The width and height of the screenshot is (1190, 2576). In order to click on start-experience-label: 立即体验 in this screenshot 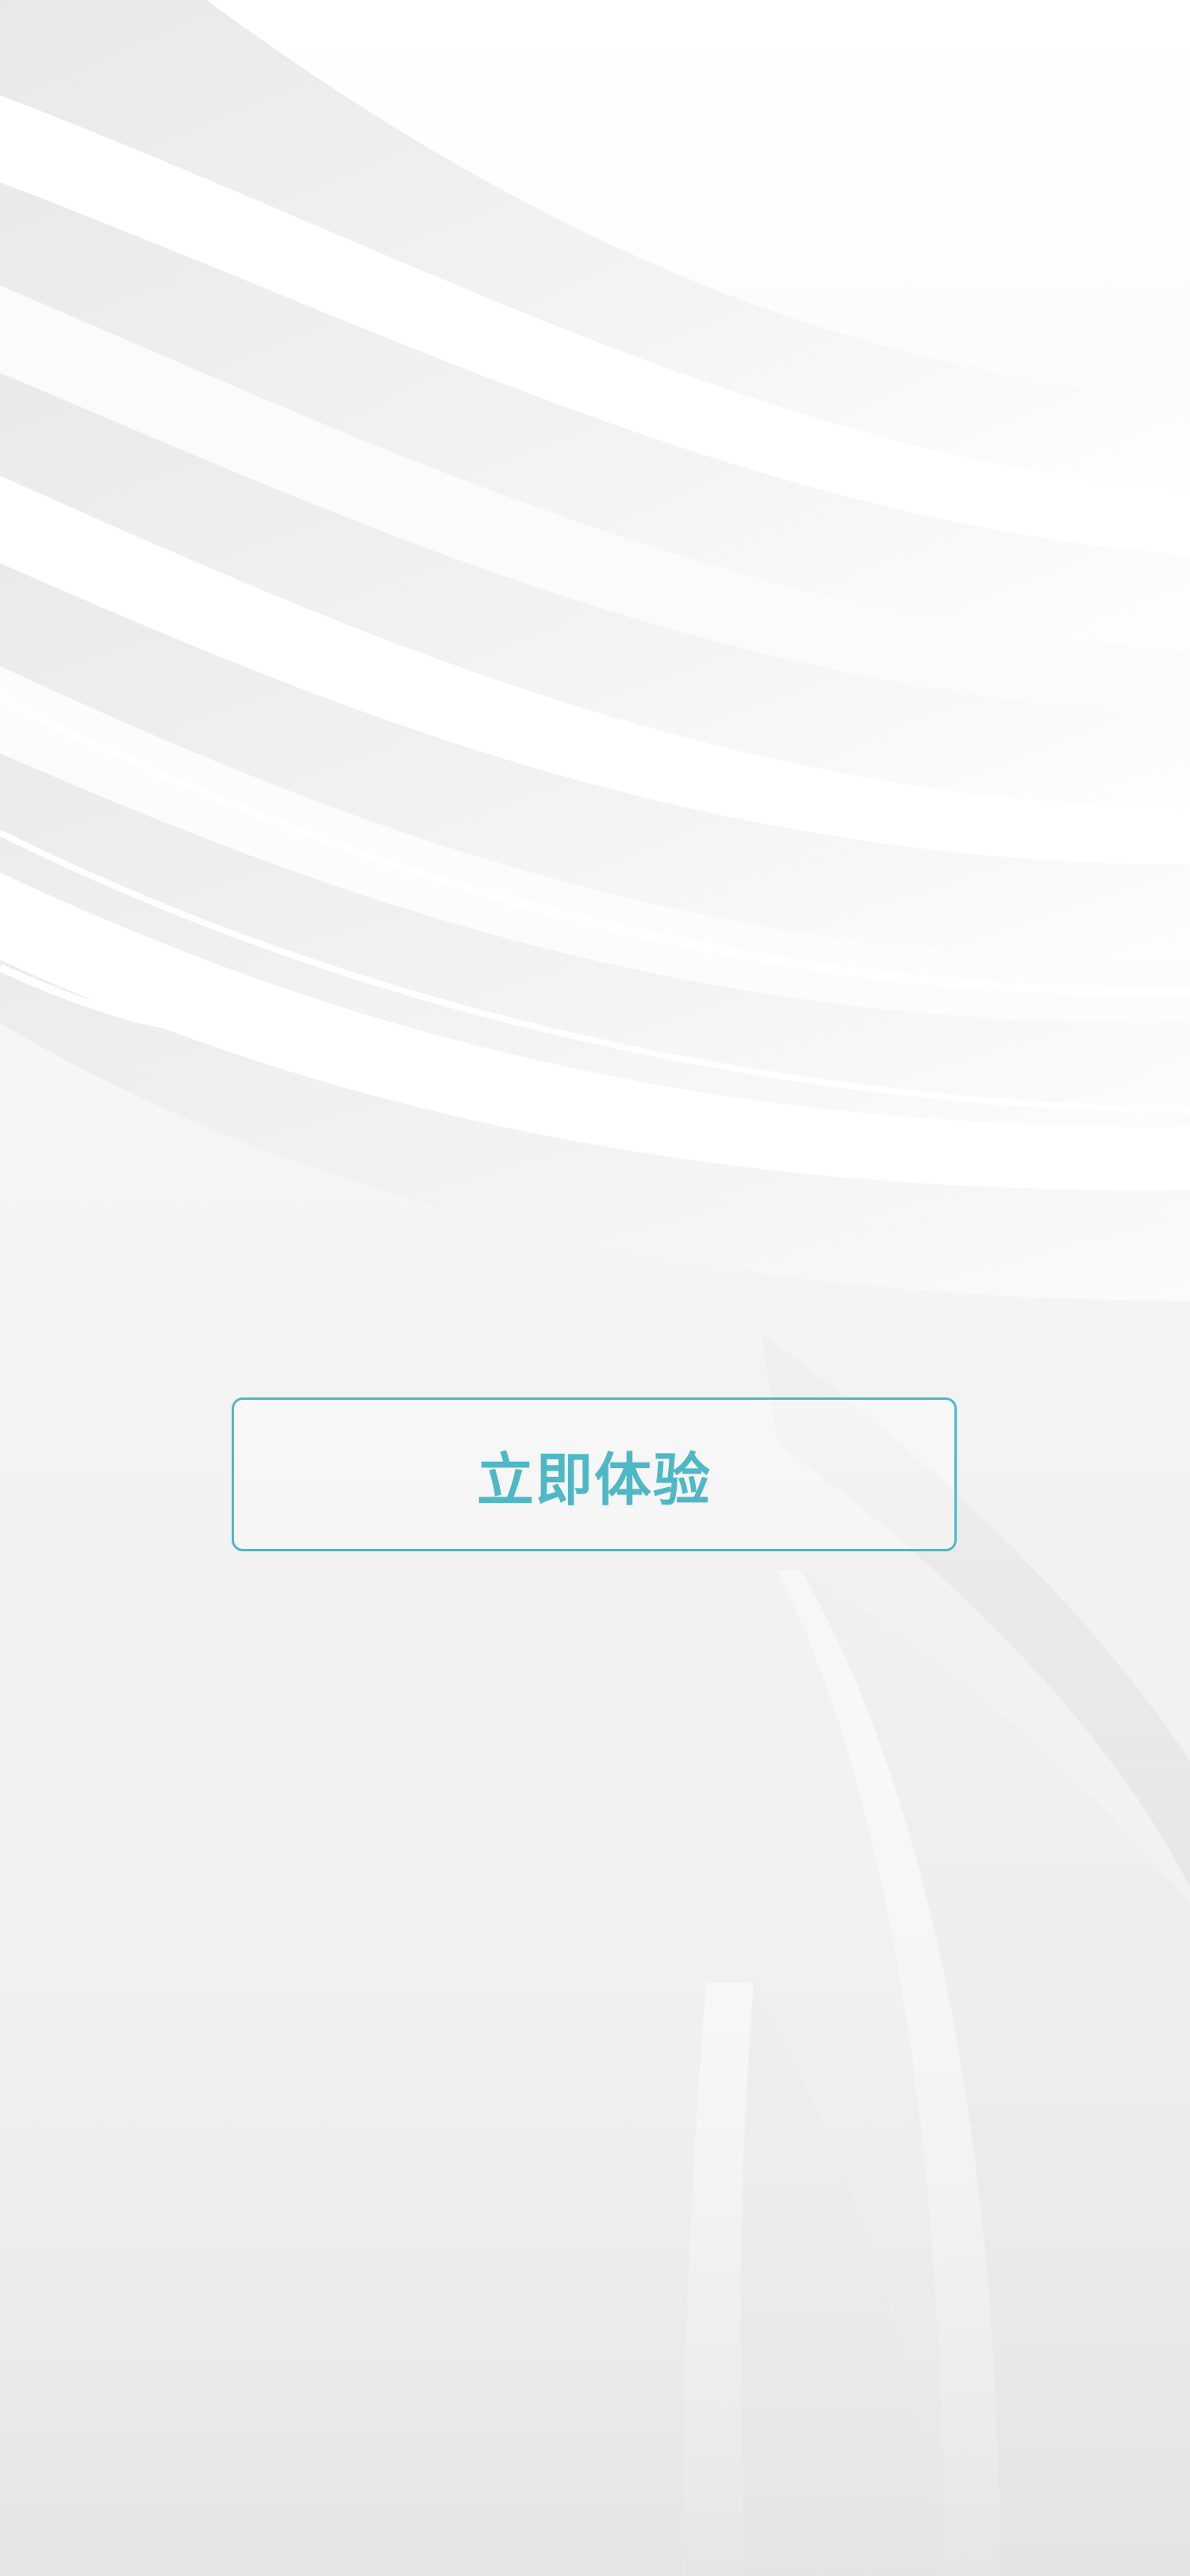, I will do `click(594, 1479)`.